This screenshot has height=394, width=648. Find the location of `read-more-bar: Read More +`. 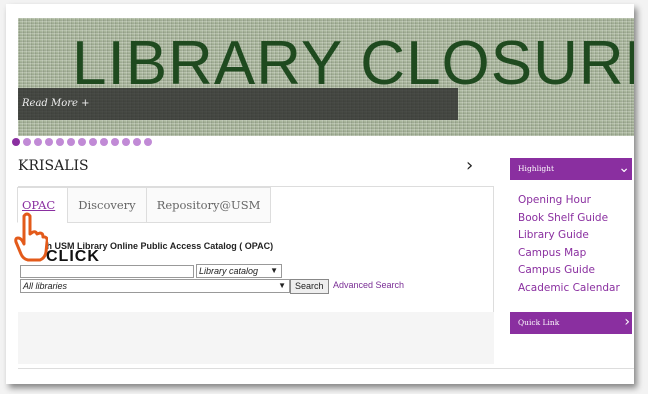

read-more-bar: Read More + is located at coordinates (238, 104).